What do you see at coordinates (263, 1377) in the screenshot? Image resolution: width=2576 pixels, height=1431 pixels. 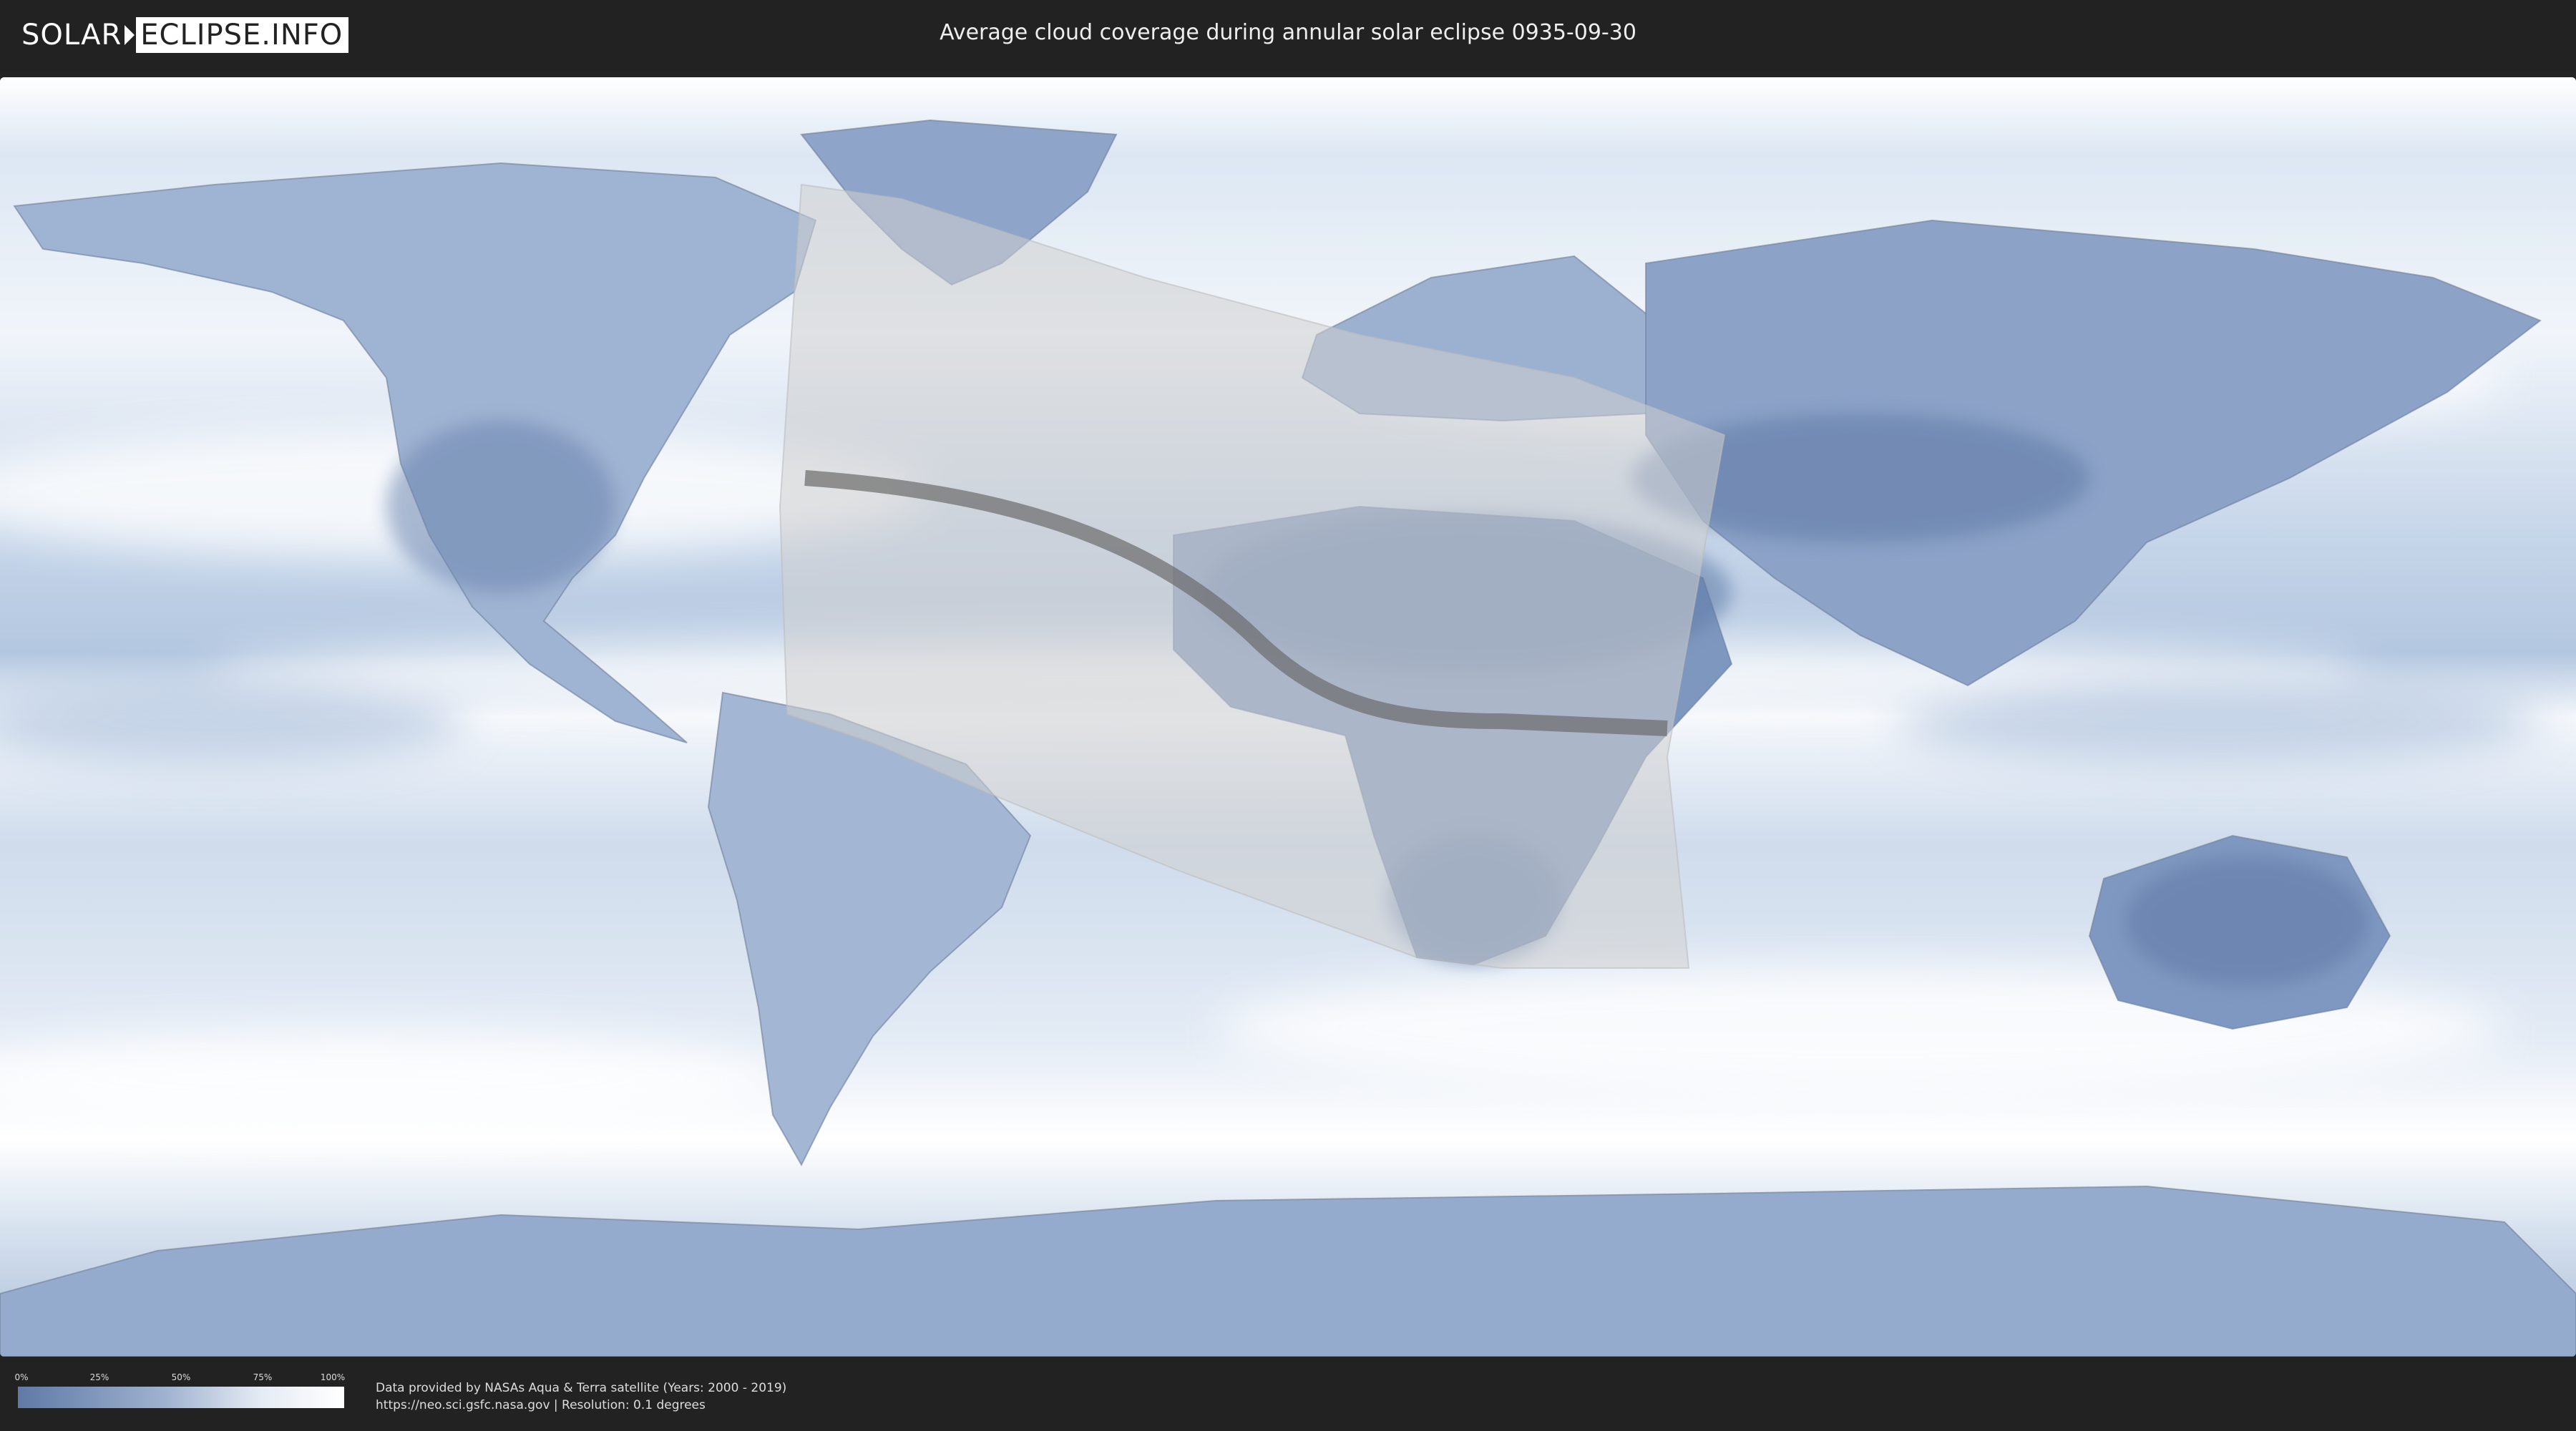 I see `legend-tick-75: 75%` at bounding box center [263, 1377].